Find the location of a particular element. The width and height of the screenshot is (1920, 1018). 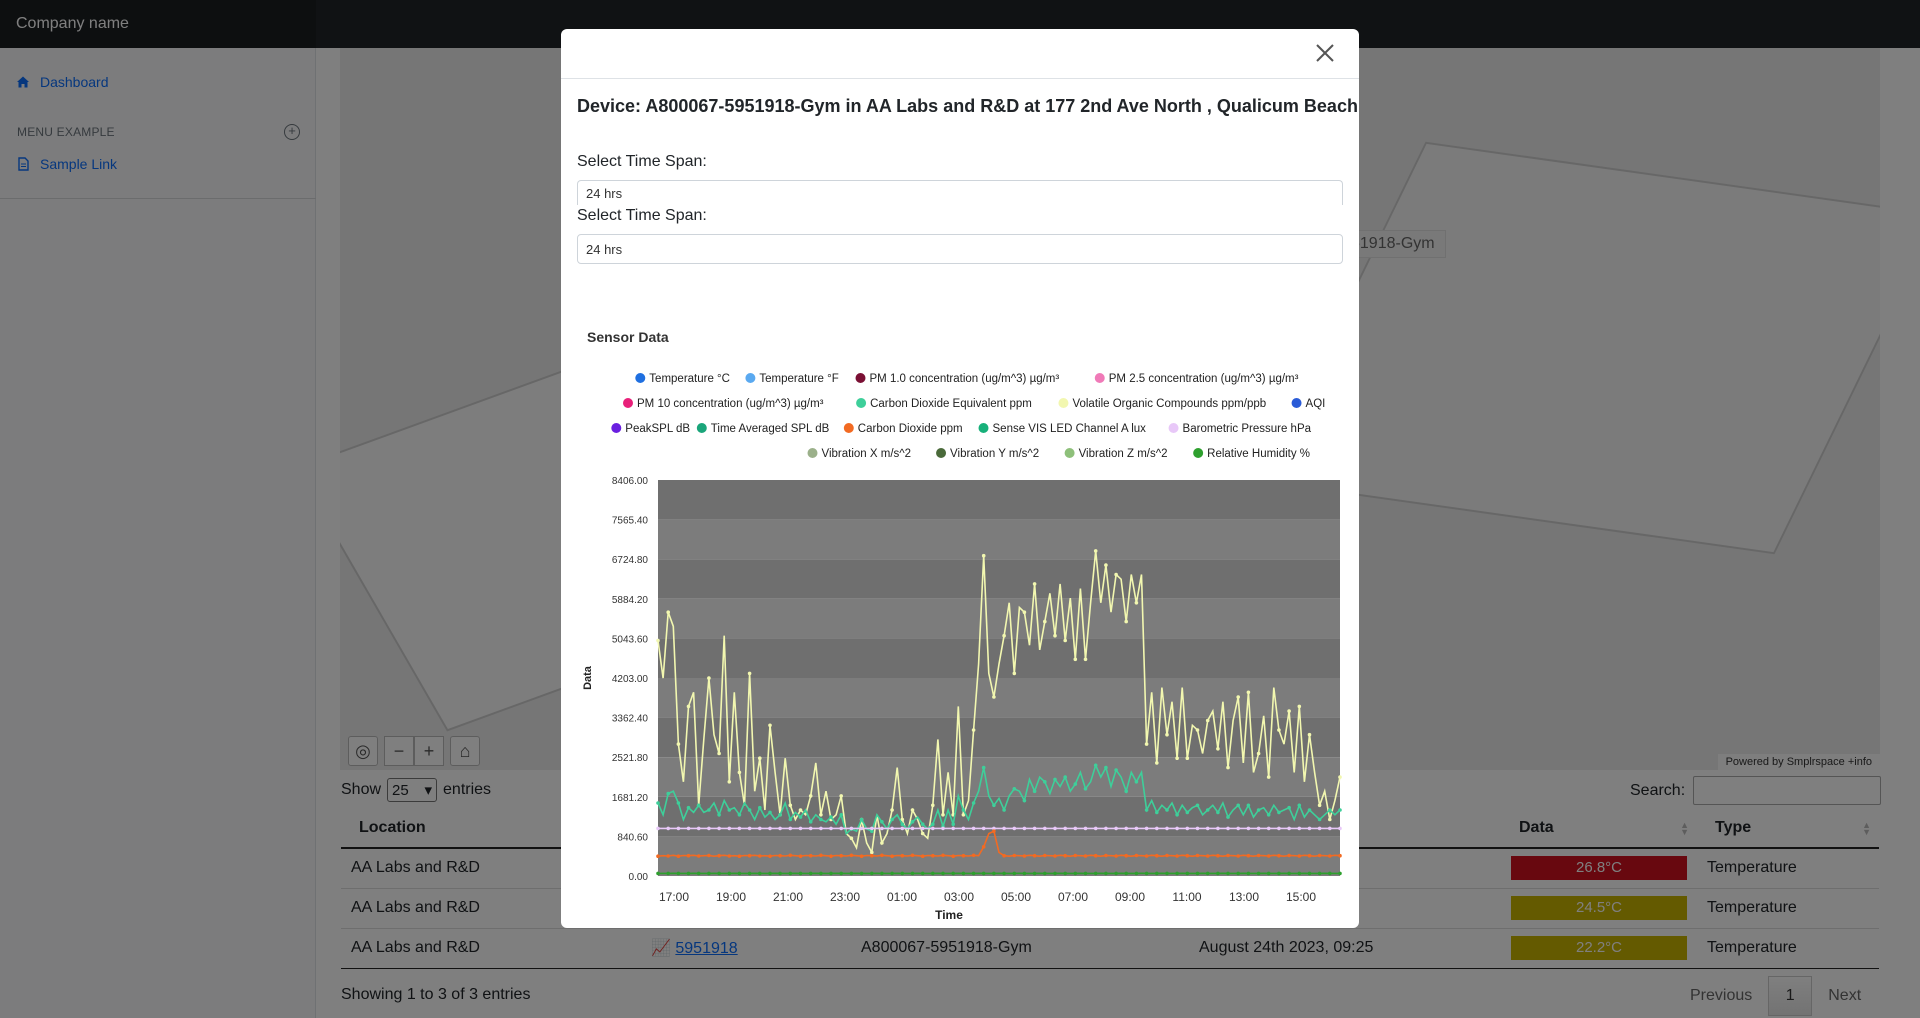

x-tick-label: 15:00 is located at coordinates (1301, 897).